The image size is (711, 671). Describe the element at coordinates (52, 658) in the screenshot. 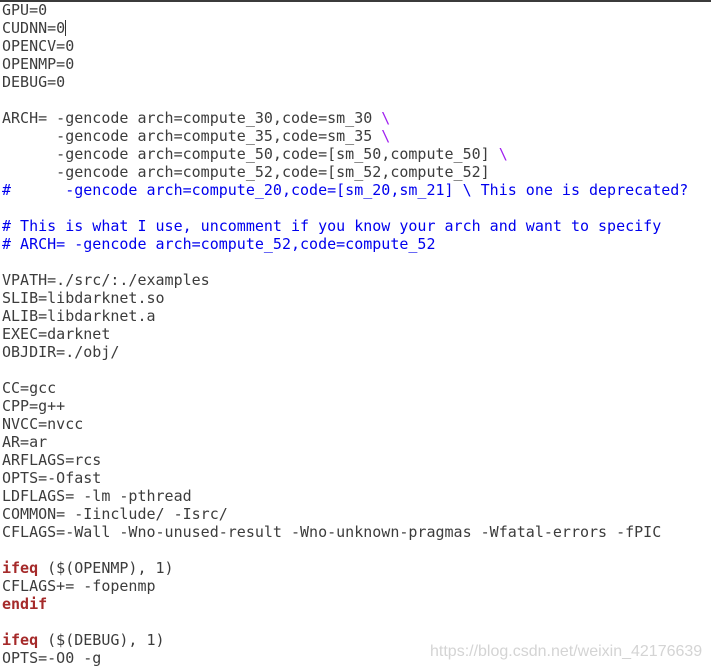

I see `code-text: OPTS=-O0 -g` at that location.